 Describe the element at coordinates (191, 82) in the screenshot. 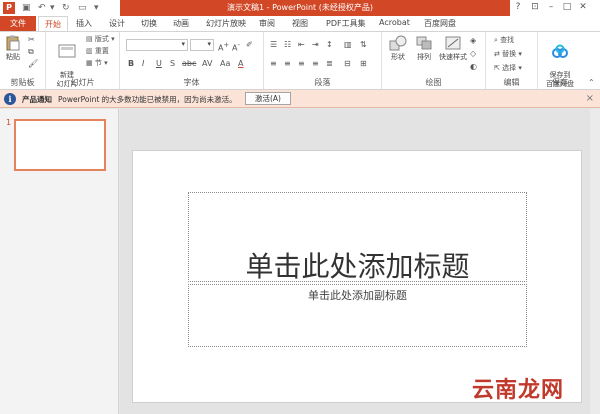

I see `font-group-label: 字体` at that location.